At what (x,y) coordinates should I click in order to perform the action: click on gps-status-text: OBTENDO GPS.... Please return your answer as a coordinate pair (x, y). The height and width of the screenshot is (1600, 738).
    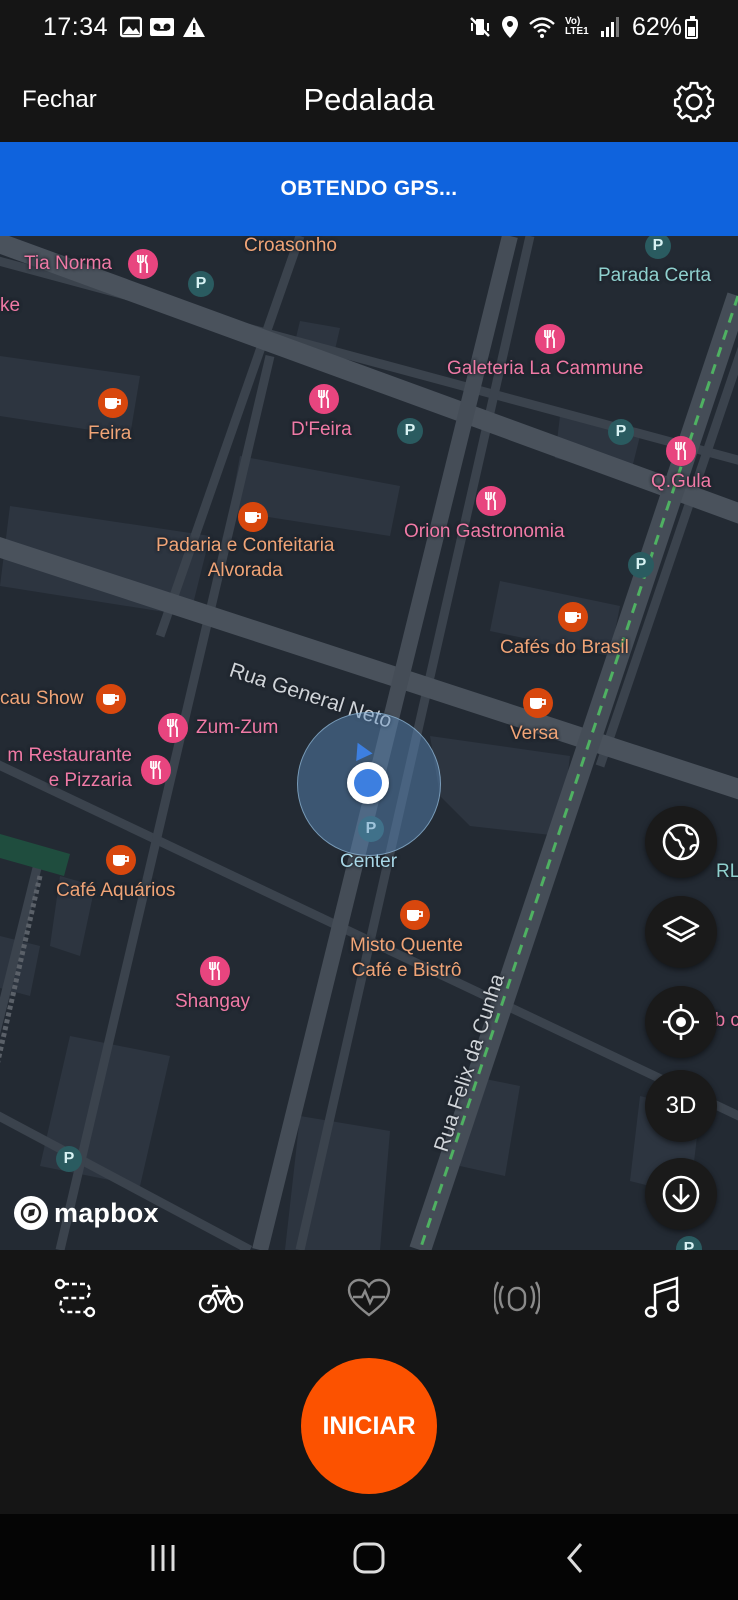
    Looking at the image, I should click on (369, 188).